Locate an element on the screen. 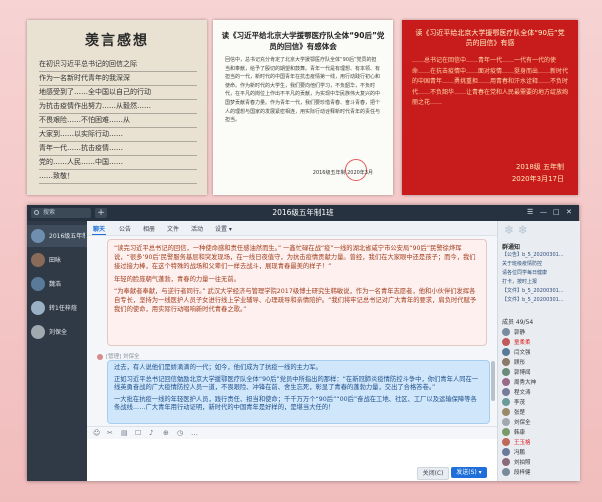  close-button: 关闭(C) is located at coordinates (433, 473).